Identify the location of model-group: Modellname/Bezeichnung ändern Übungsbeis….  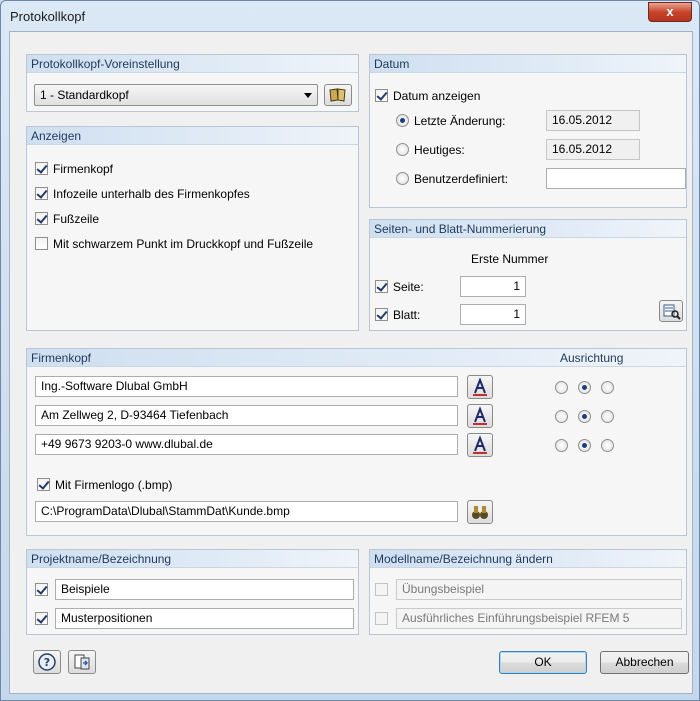
(528, 592).